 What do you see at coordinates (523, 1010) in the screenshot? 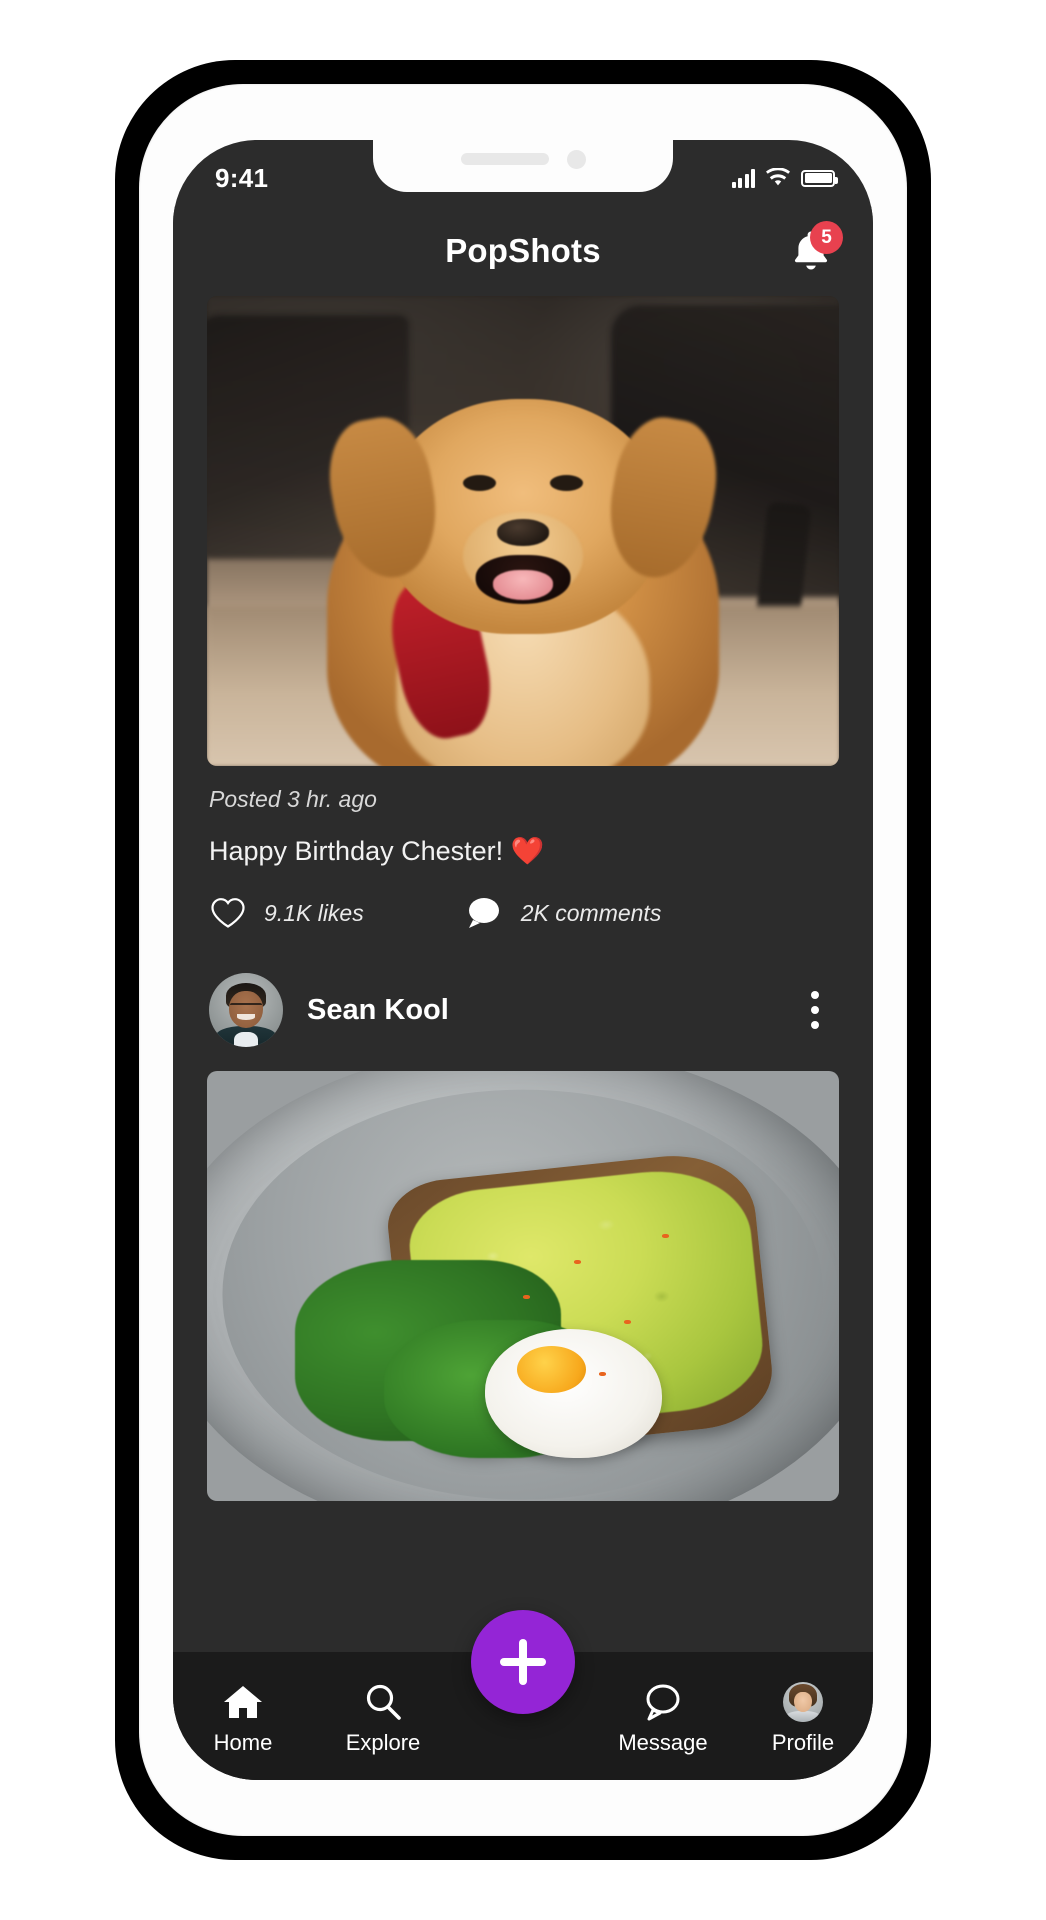
I see `post-author-row: Sean Kool` at bounding box center [523, 1010].